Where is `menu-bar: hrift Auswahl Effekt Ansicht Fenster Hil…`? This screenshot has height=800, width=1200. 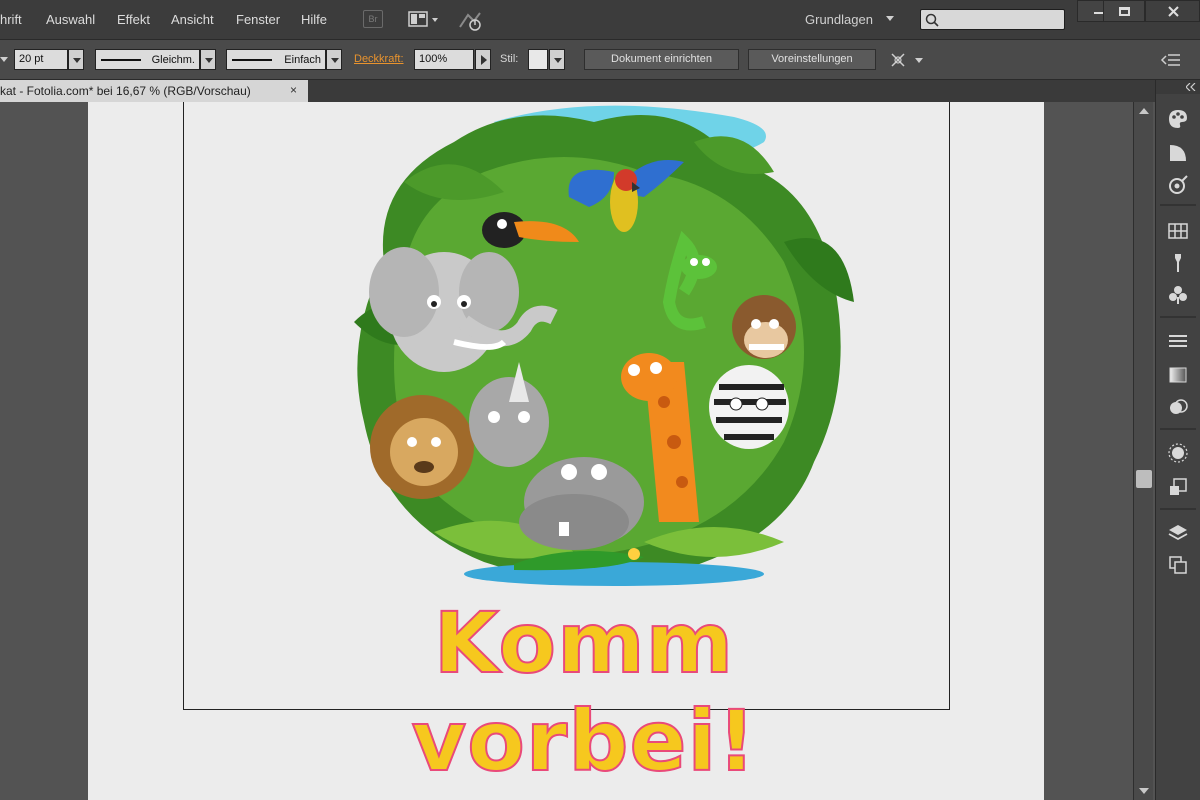
menu-bar: hrift Auswahl Effekt Ansicht Fenster Hil… is located at coordinates (600, 20).